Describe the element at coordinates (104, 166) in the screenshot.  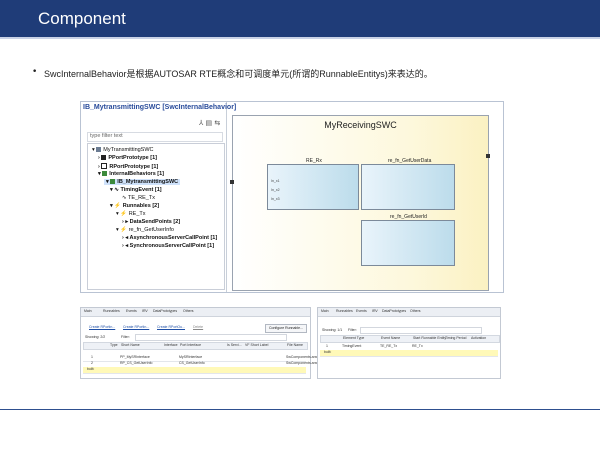
I see `rport-icon` at that location.